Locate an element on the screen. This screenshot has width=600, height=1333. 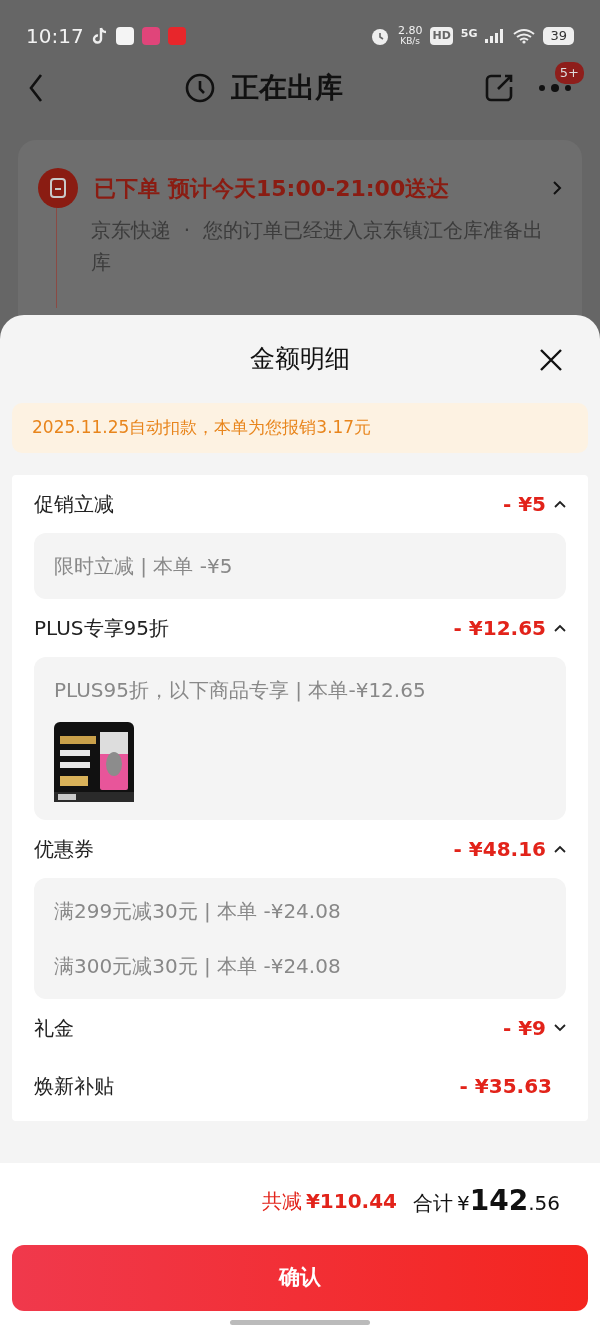
back-icon is located at coordinates (36, 88).